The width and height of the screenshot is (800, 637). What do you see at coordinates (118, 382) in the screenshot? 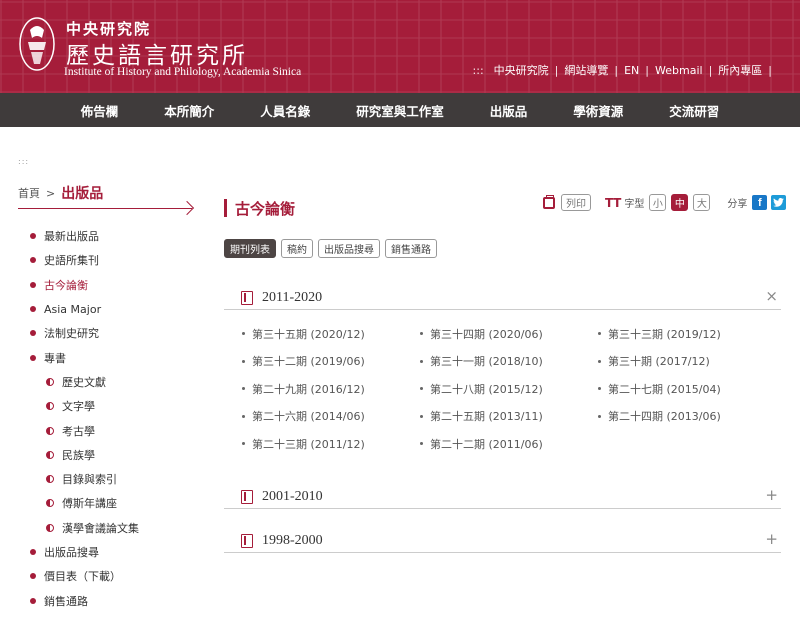
I see `sidebar-subitem-documents: 歷史文獻` at bounding box center [118, 382].